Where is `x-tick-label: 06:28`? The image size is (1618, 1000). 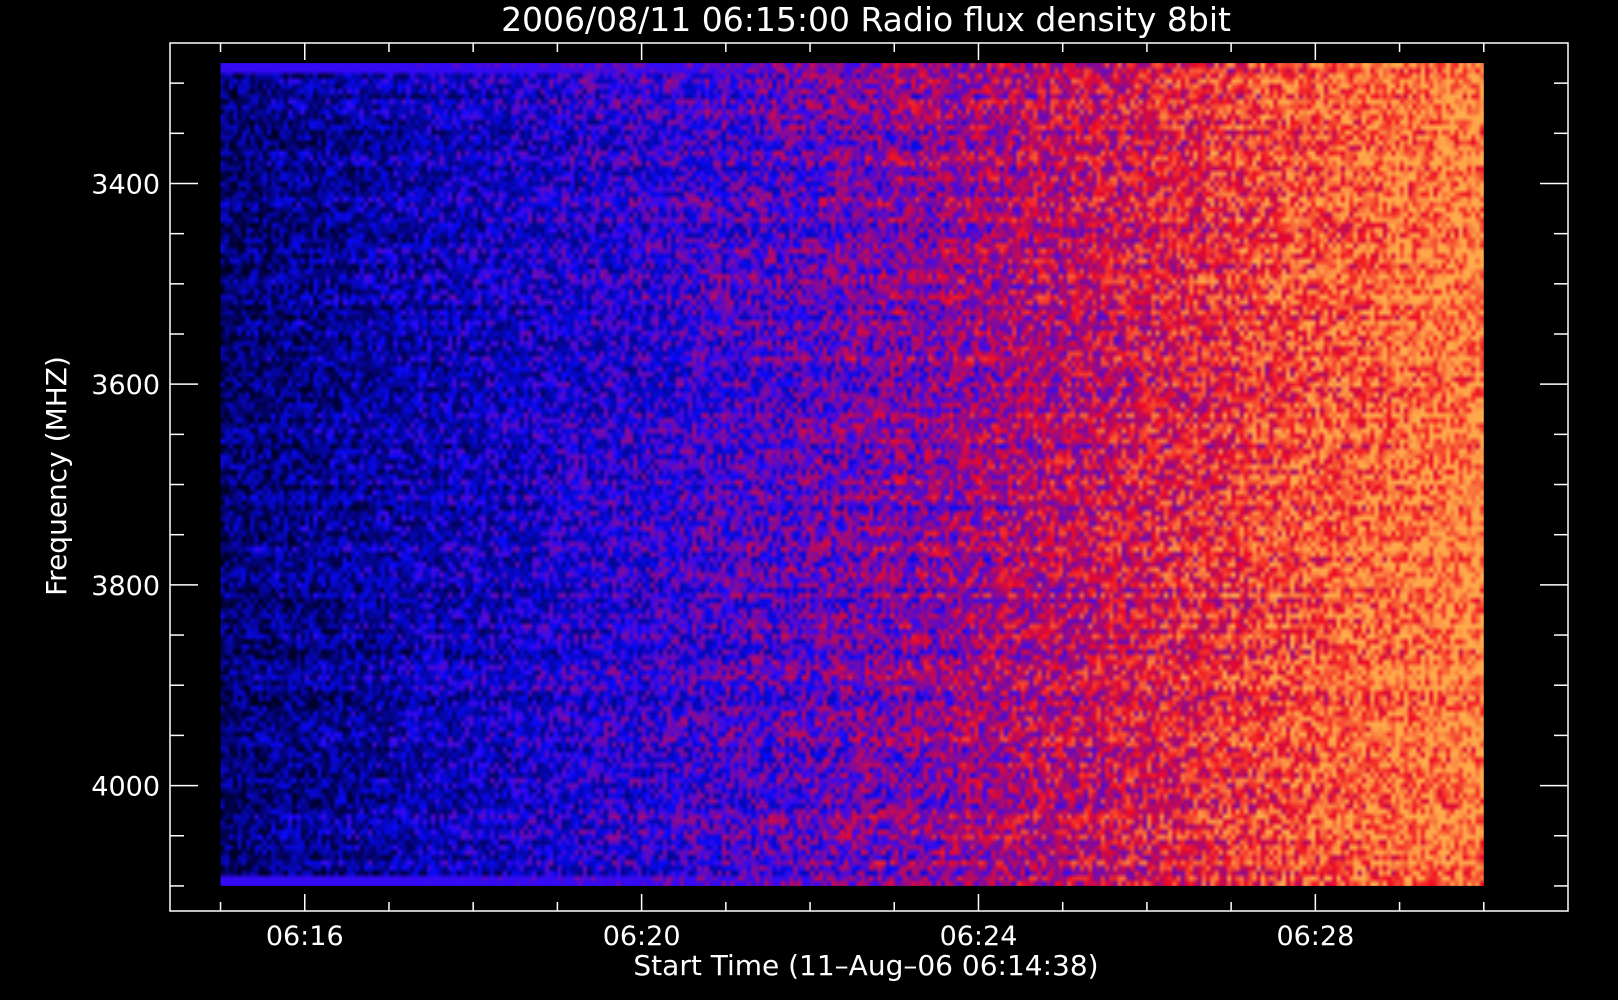 x-tick-label: 06:28 is located at coordinates (1315, 936).